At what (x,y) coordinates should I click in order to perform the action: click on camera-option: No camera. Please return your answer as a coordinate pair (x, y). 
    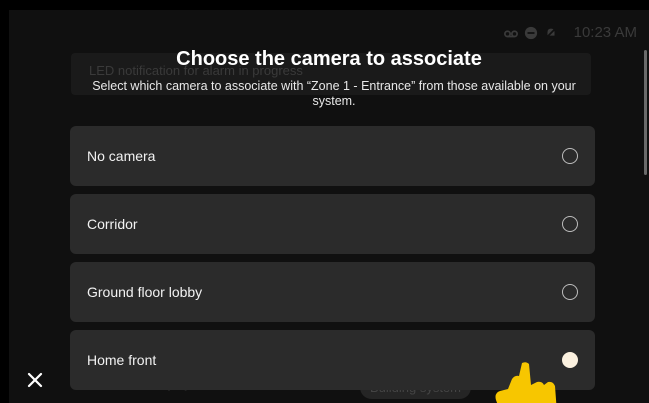
    Looking at the image, I should click on (332, 156).